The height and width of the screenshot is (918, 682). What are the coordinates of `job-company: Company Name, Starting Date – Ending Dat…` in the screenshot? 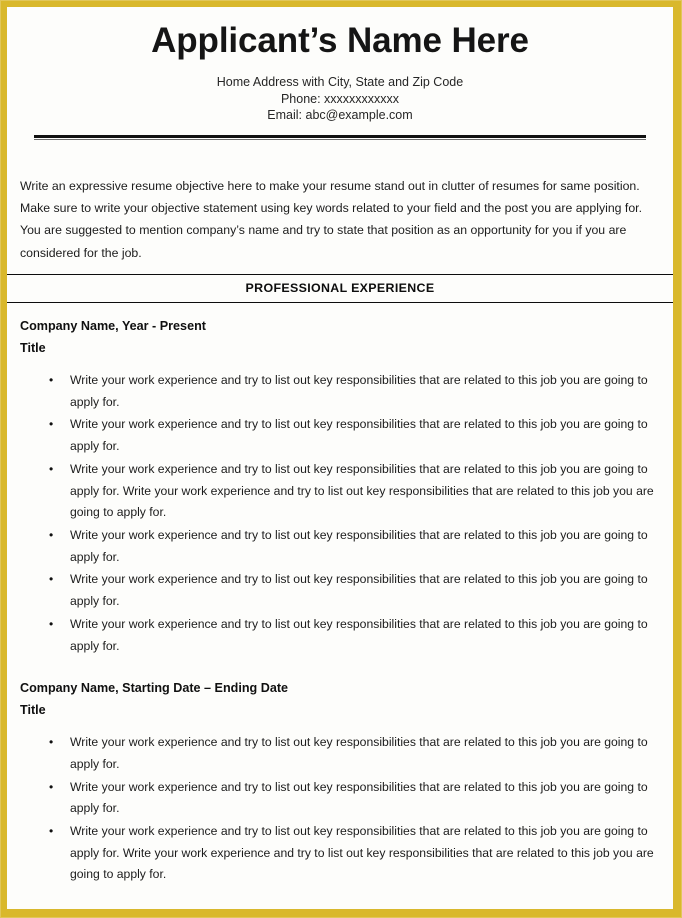 It's located at (154, 688).